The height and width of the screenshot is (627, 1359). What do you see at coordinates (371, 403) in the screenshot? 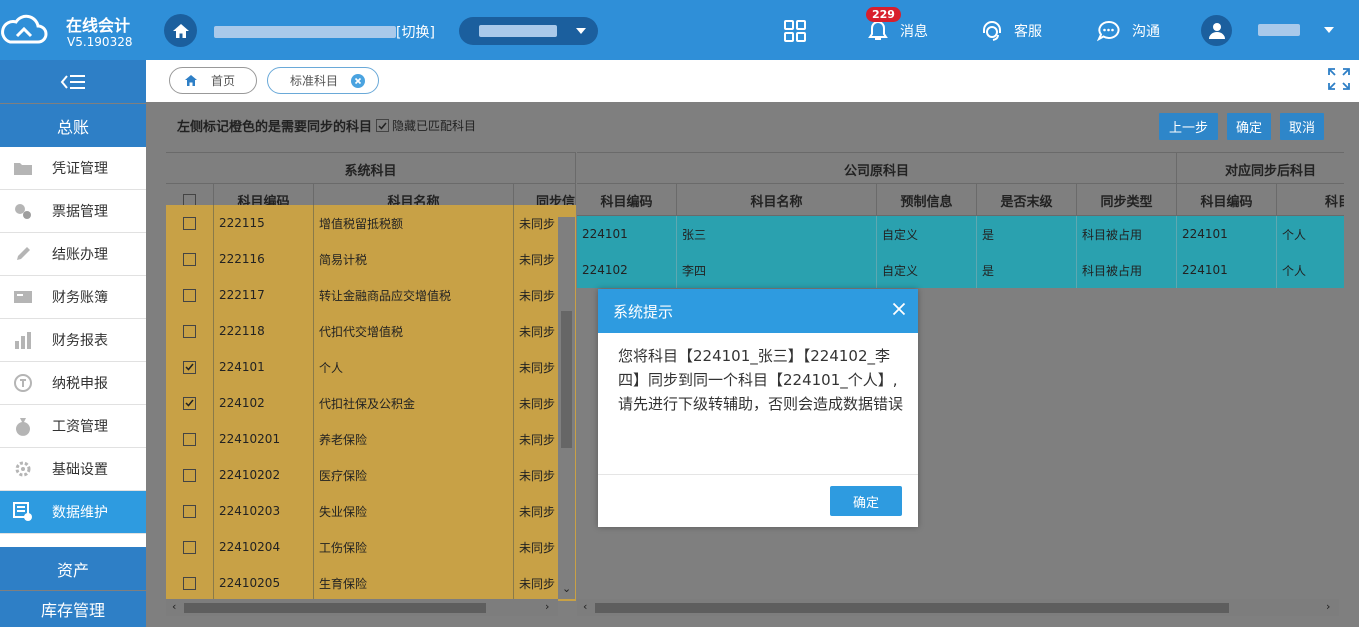
I see `table-row: 224102 代扣社保及公积金 未同步` at bounding box center [371, 403].